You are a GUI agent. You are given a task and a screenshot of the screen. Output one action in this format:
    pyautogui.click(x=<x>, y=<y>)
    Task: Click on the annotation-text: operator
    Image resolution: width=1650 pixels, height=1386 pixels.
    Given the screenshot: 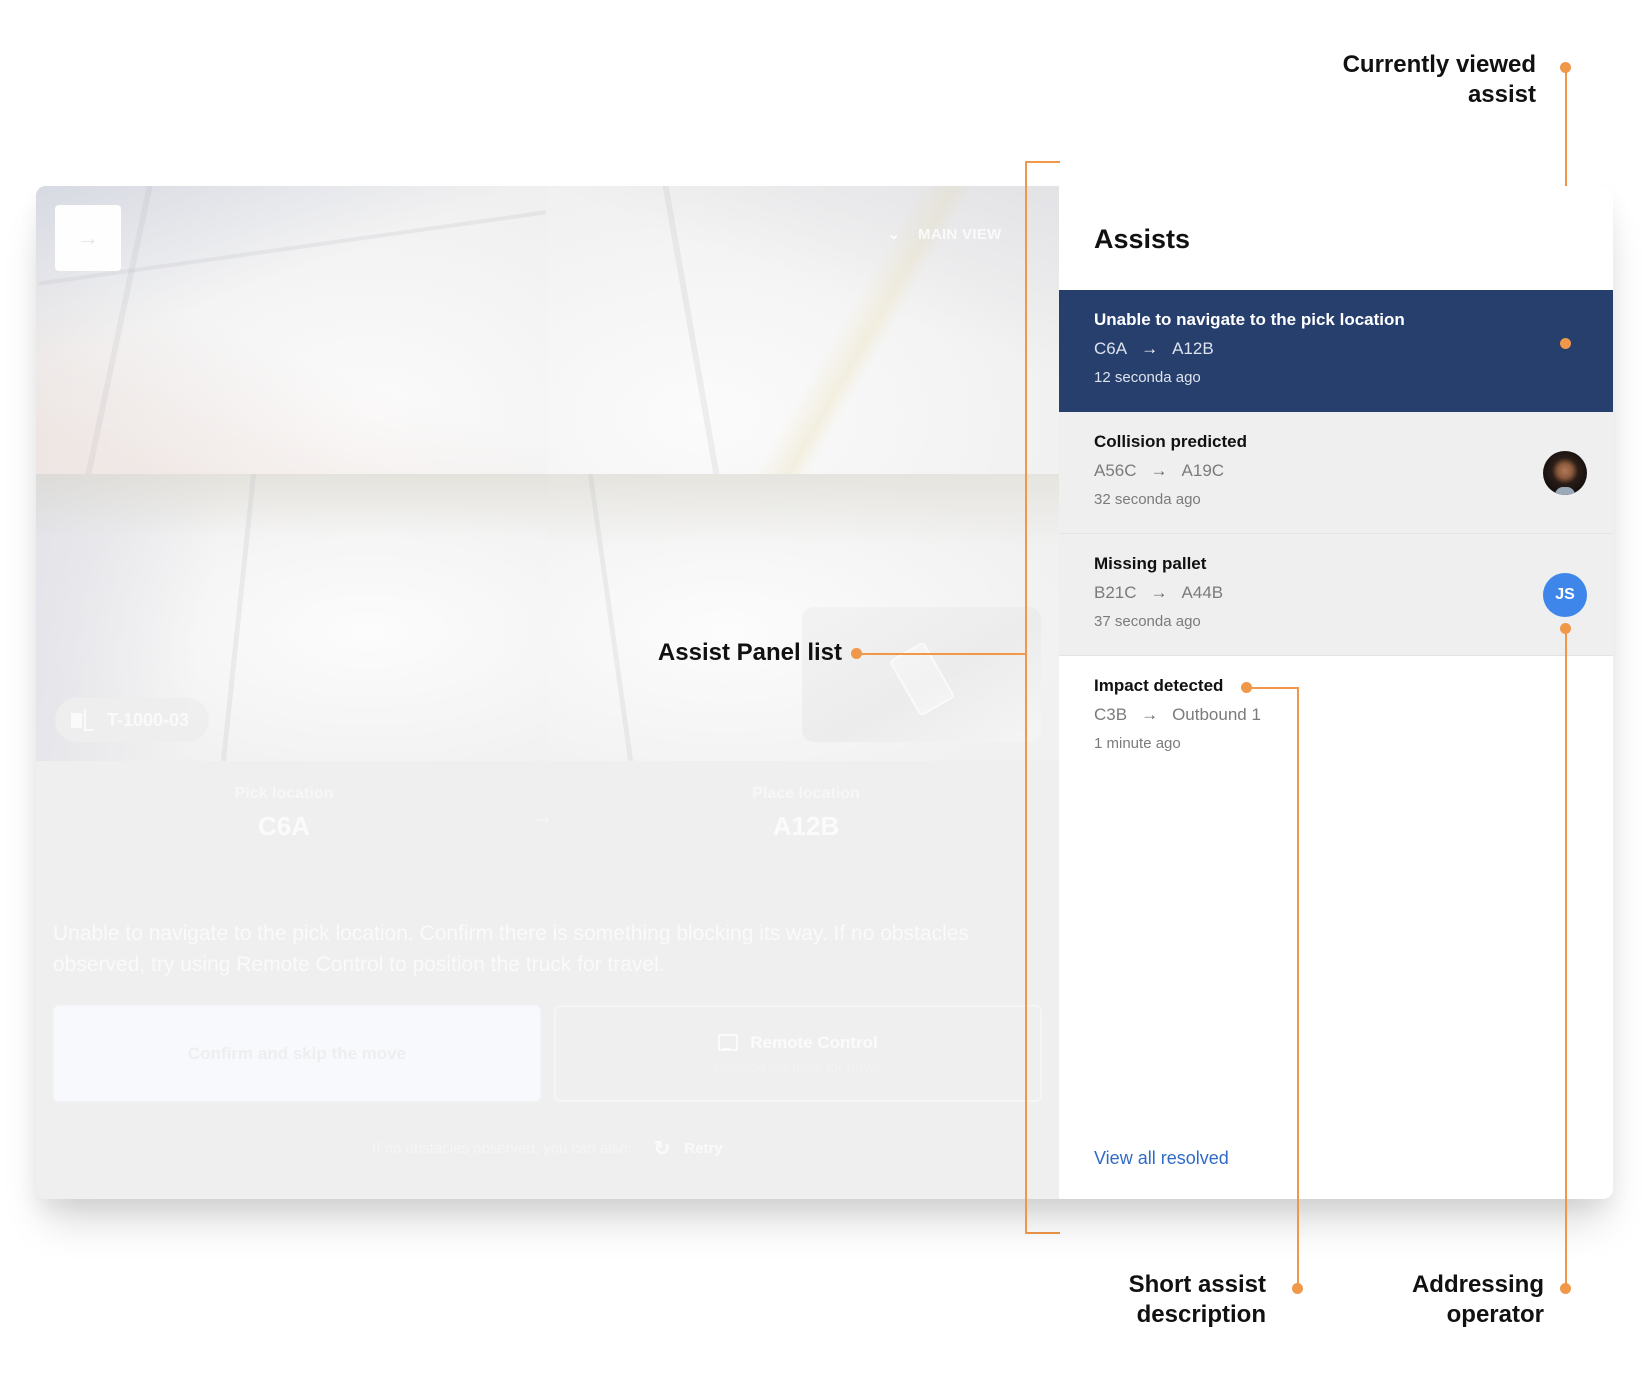 What is the action you would take?
    pyautogui.click(x=1495, y=1314)
    